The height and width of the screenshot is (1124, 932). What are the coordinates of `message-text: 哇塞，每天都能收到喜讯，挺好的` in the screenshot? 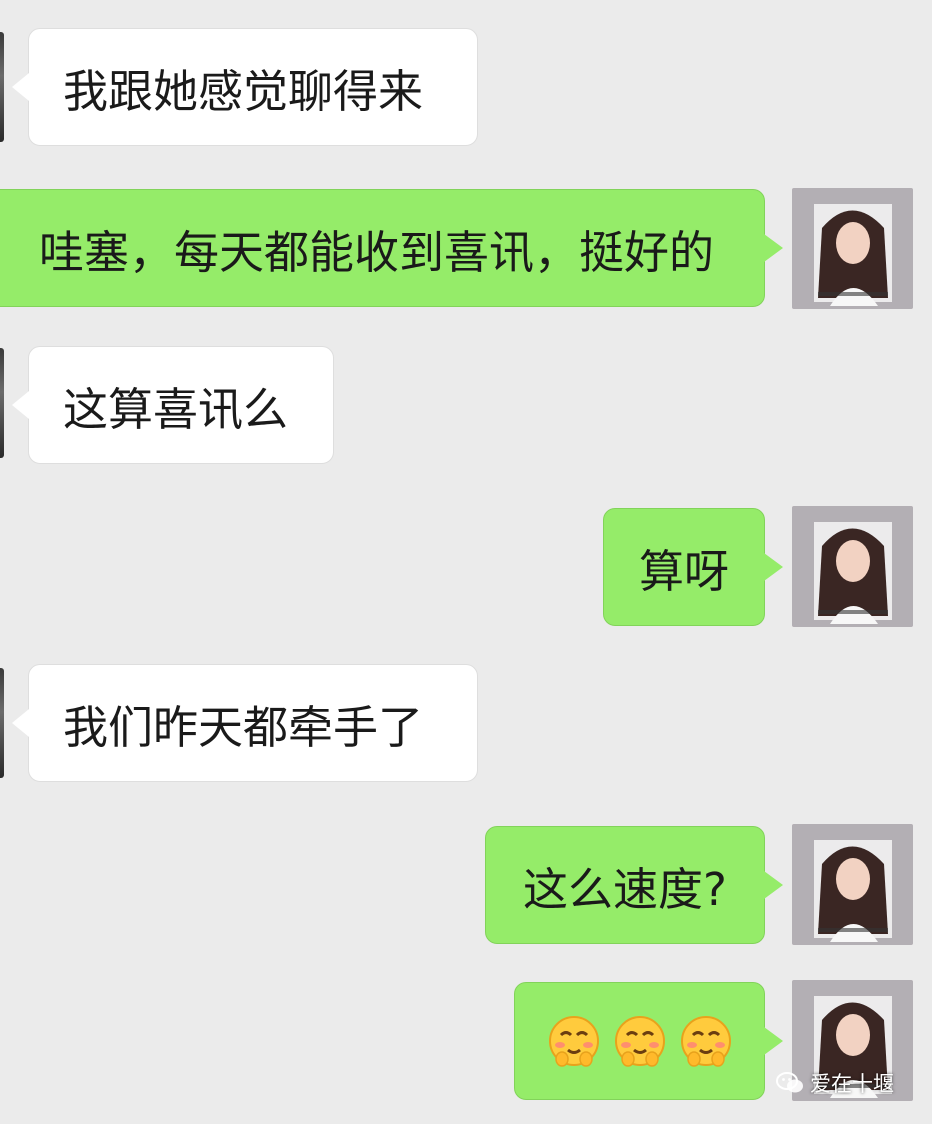 It's located at (376, 252).